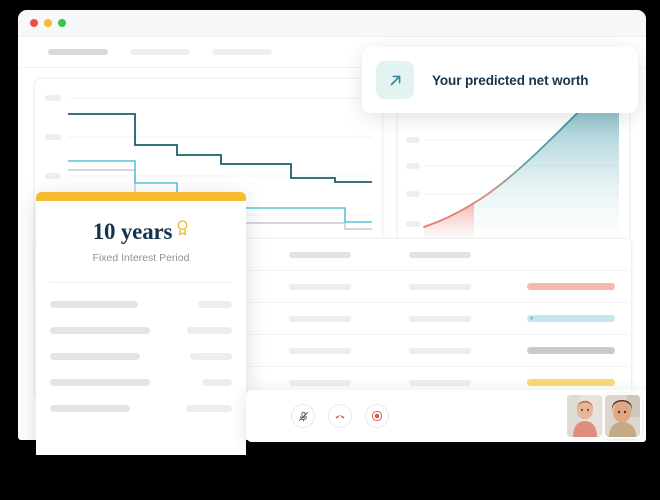  What do you see at coordinates (510, 80) in the screenshot?
I see `predicted-net-worth-title: Your predicted net worth` at bounding box center [510, 80].